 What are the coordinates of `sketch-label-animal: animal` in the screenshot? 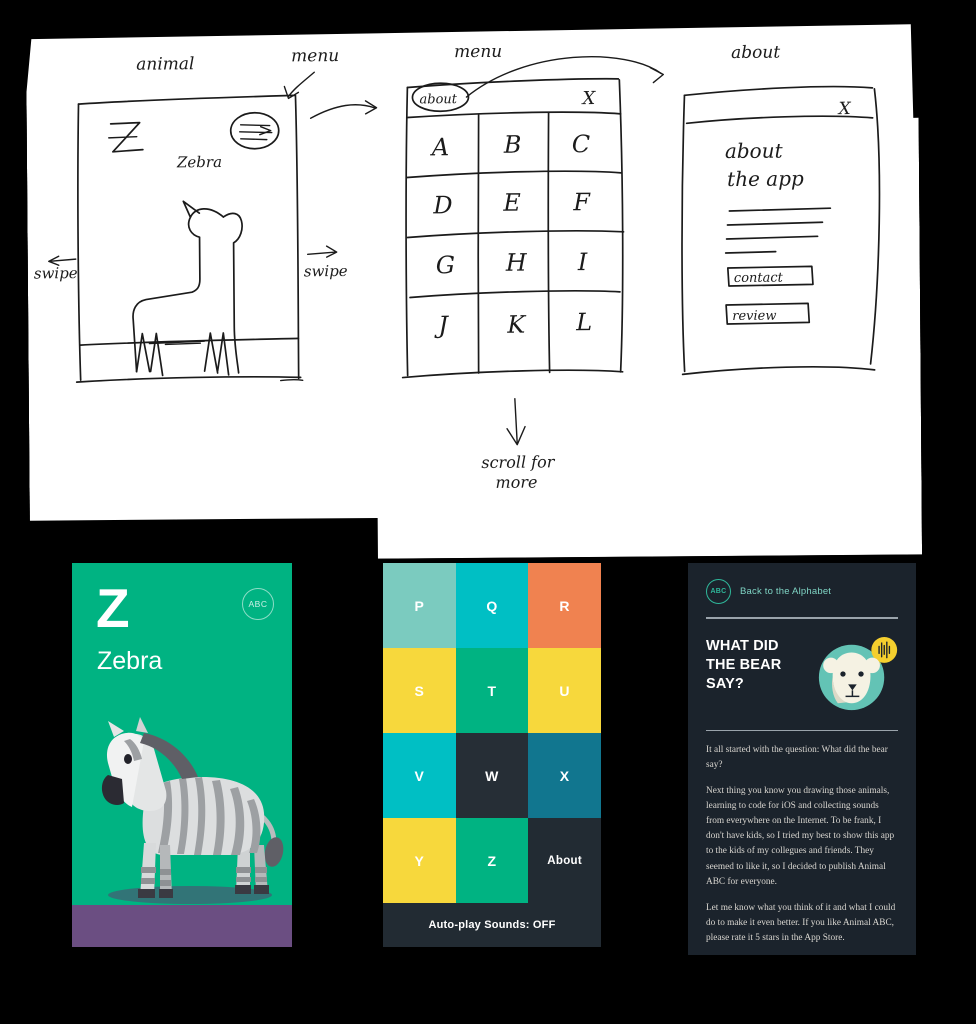 It's located at (165, 64).